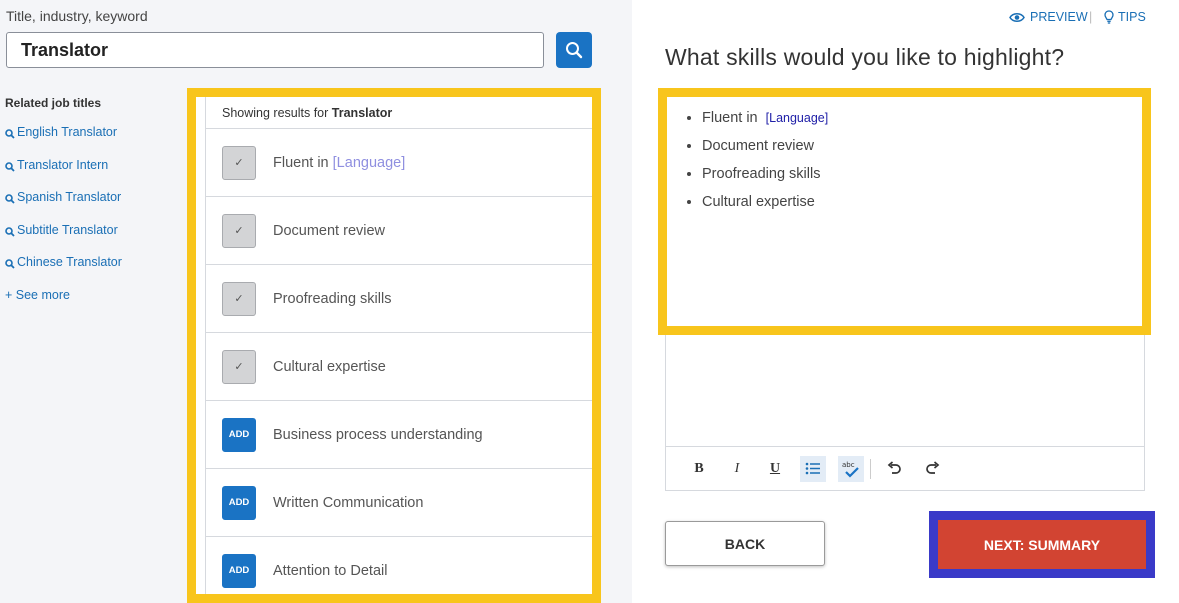  Describe the element at coordinates (758, 202) in the screenshot. I see `skill-text: Cultural expertise` at that location.